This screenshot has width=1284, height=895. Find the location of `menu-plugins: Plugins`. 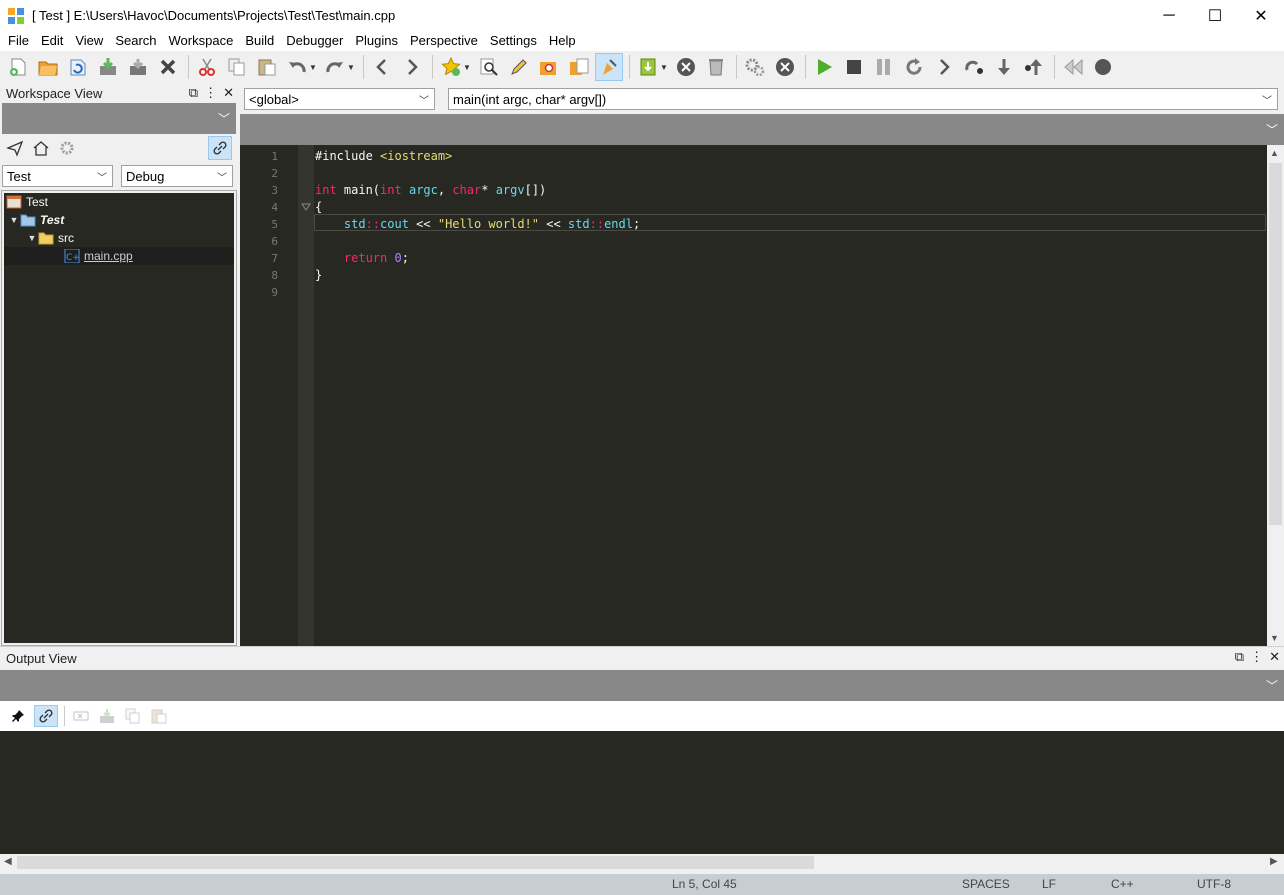

menu-plugins: Plugins is located at coordinates (376, 41).